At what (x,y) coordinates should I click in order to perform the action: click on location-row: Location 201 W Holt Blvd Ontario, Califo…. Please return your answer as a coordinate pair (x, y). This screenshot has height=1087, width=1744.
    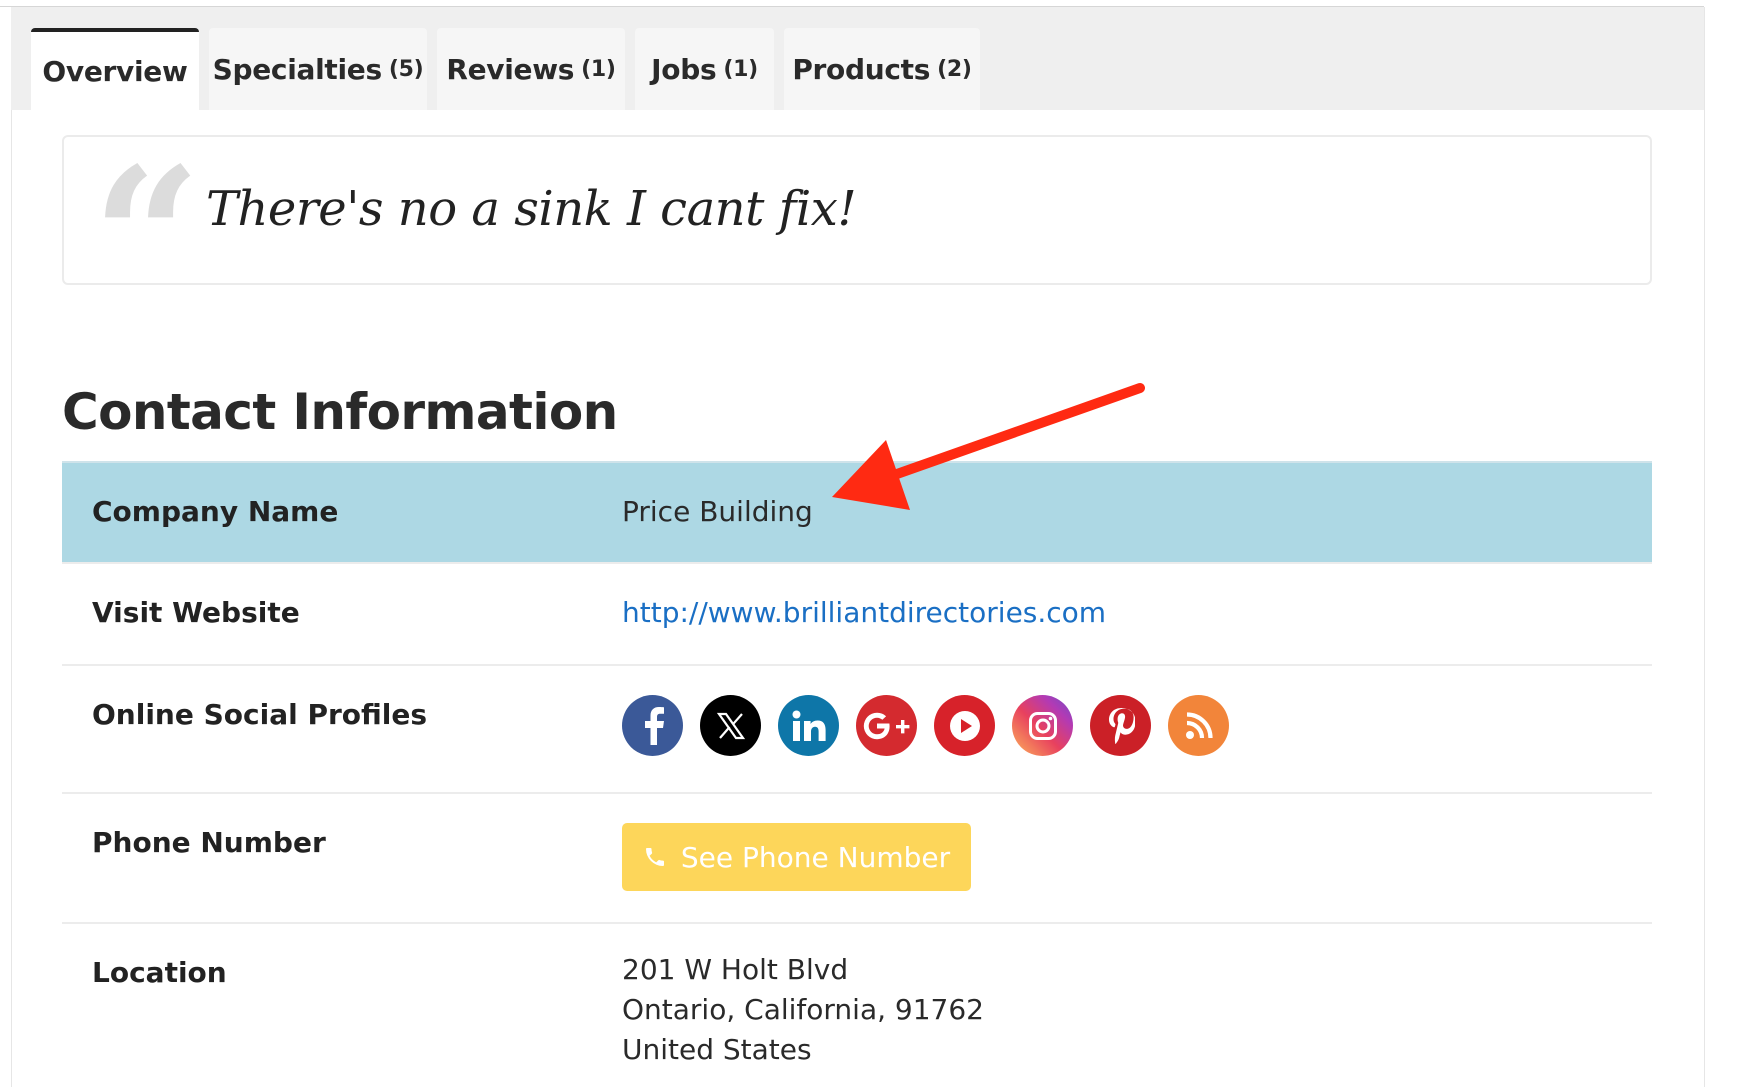
    Looking at the image, I should click on (857, 1004).